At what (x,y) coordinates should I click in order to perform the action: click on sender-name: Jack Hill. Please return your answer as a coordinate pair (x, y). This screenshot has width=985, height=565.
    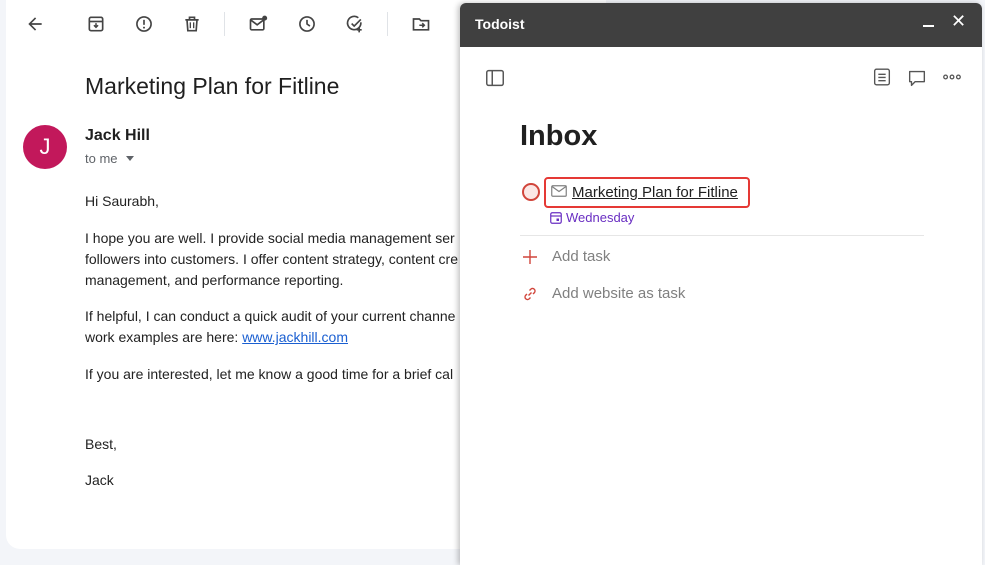
    Looking at the image, I should click on (117, 135).